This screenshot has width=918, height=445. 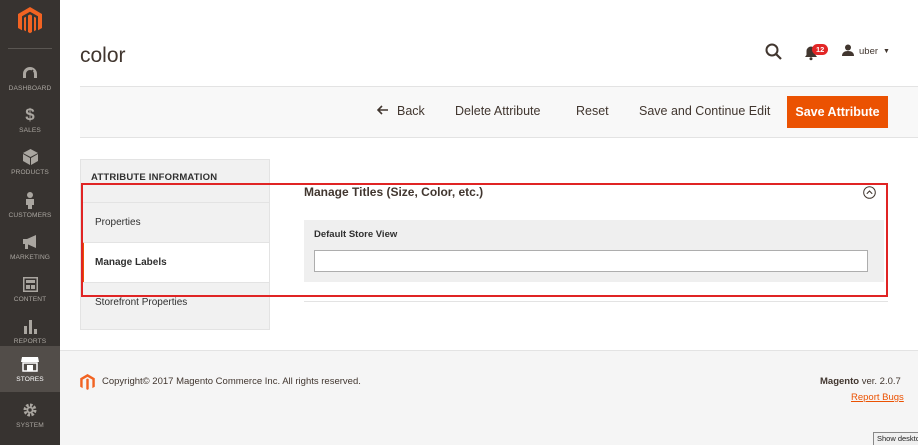 What do you see at coordinates (30, 242) in the screenshot?
I see `megaphone-icon` at bounding box center [30, 242].